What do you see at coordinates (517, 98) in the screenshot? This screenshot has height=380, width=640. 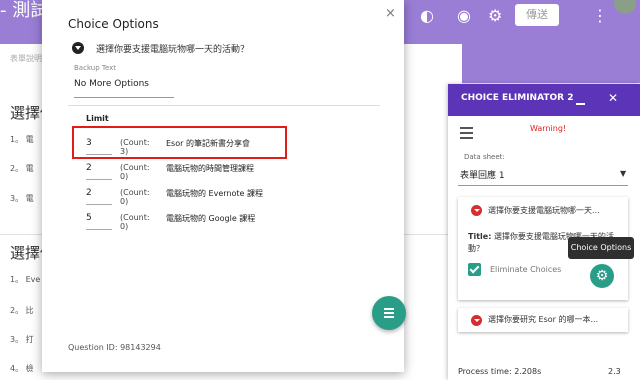 I see `sidebar-title: CHOICE ELIMINATOR 2` at bounding box center [517, 98].